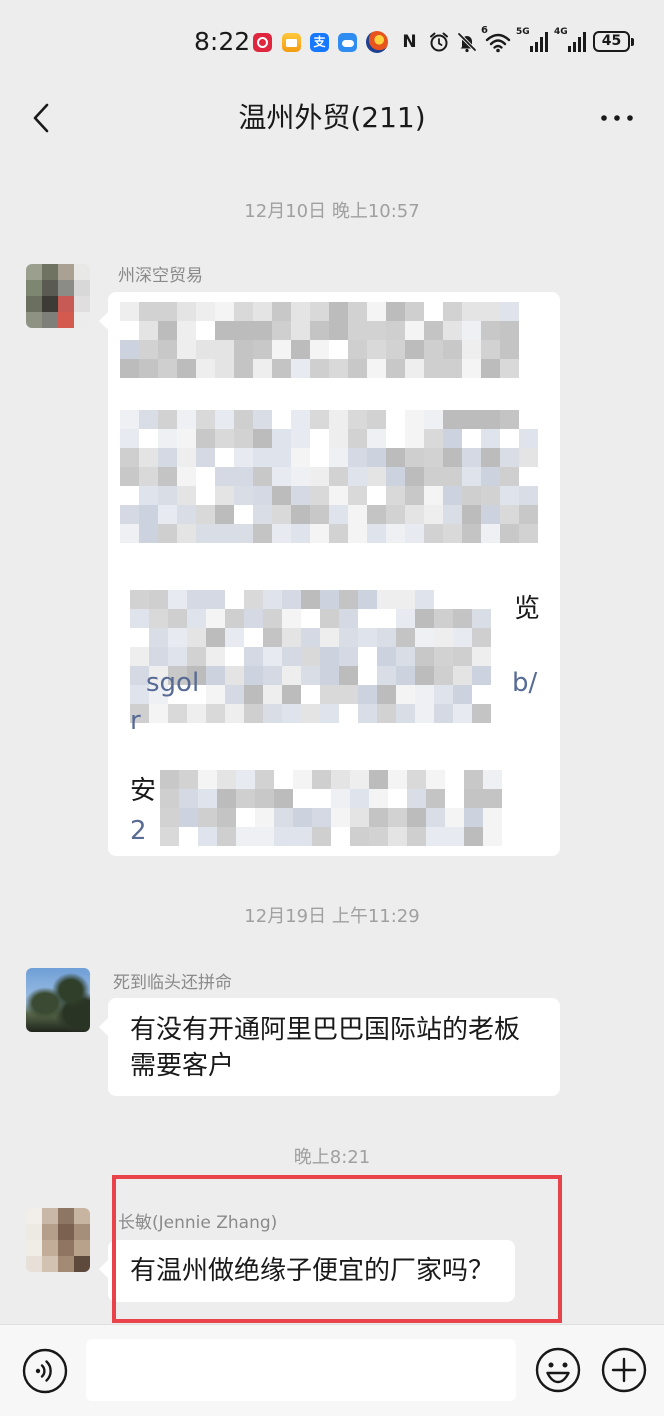  I want to click on chat-title: 温州外贸(211), so click(332, 117).